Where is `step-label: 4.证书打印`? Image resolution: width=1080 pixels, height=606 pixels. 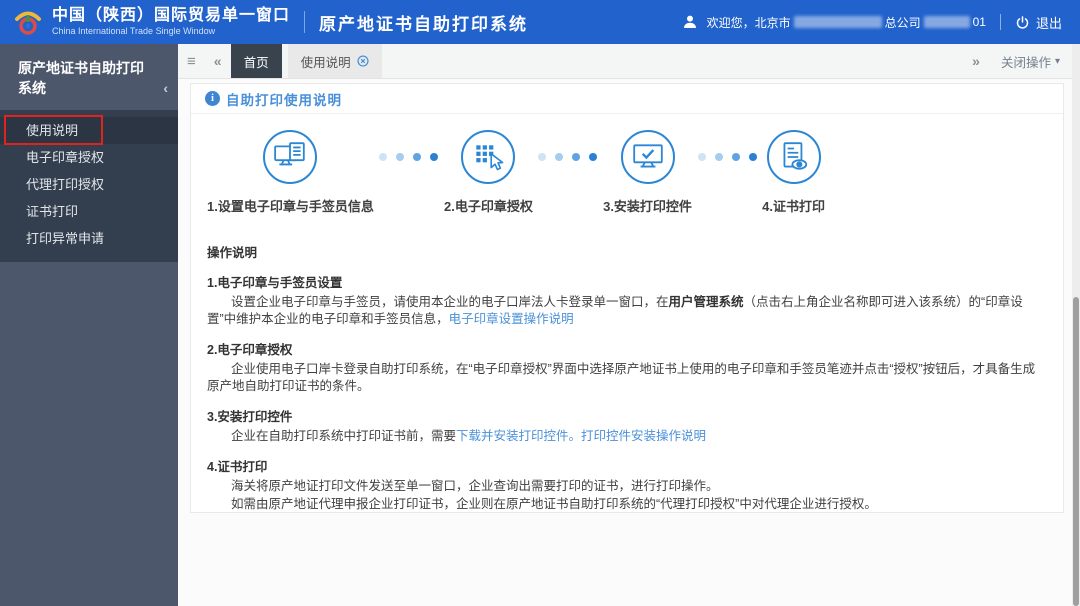
step-label: 4.证书打印 is located at coordinates (793, 206).